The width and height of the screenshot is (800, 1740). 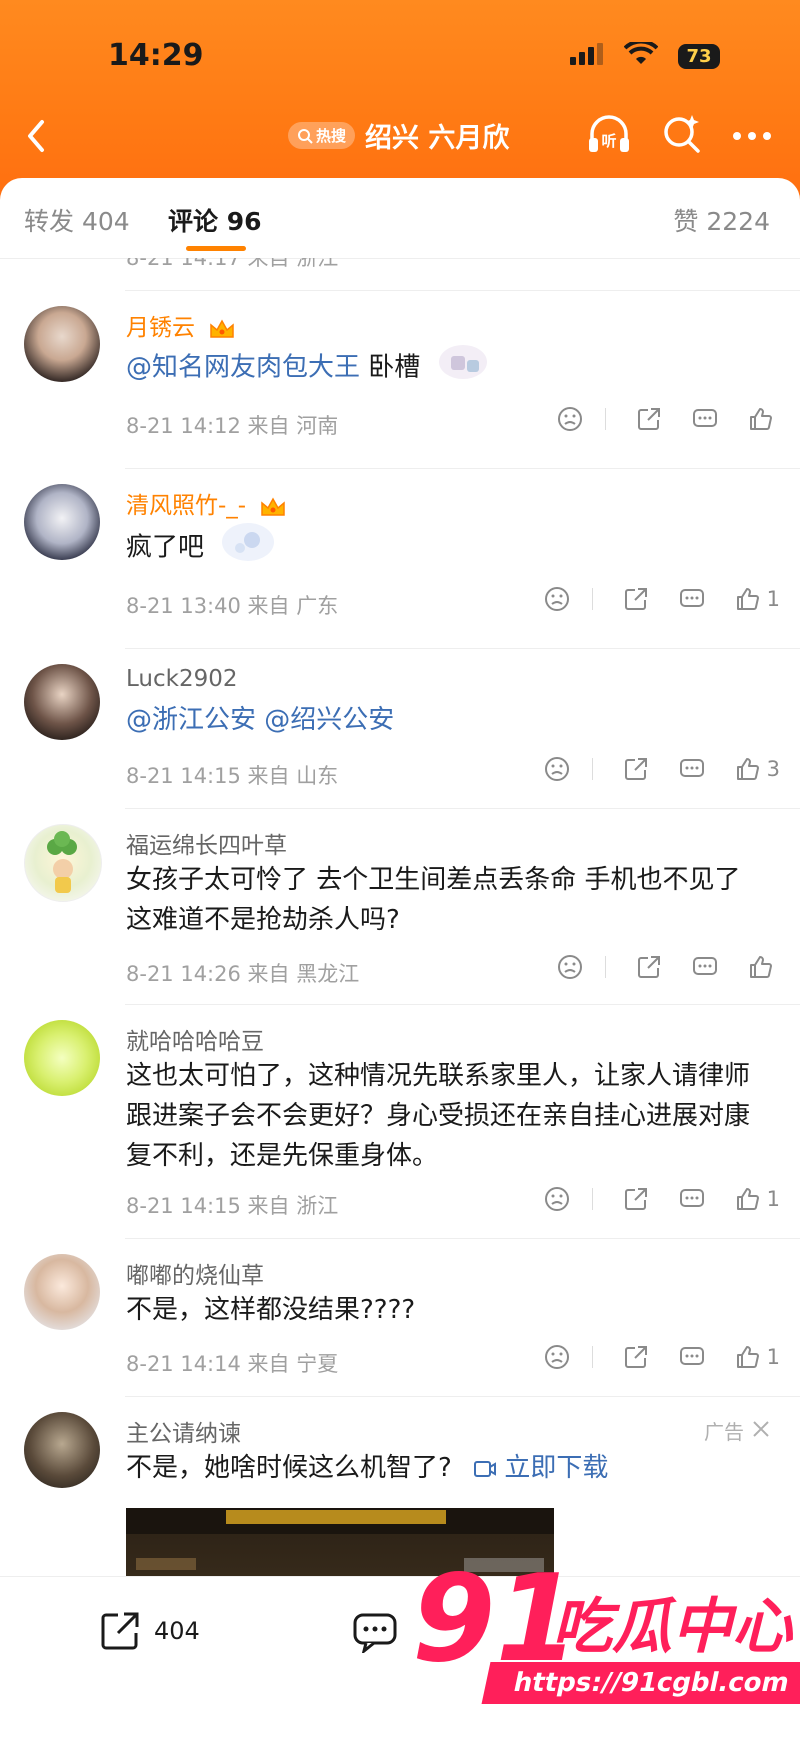 I want to click on hot-search-badge: 热搜, so click(x=322, y=135).